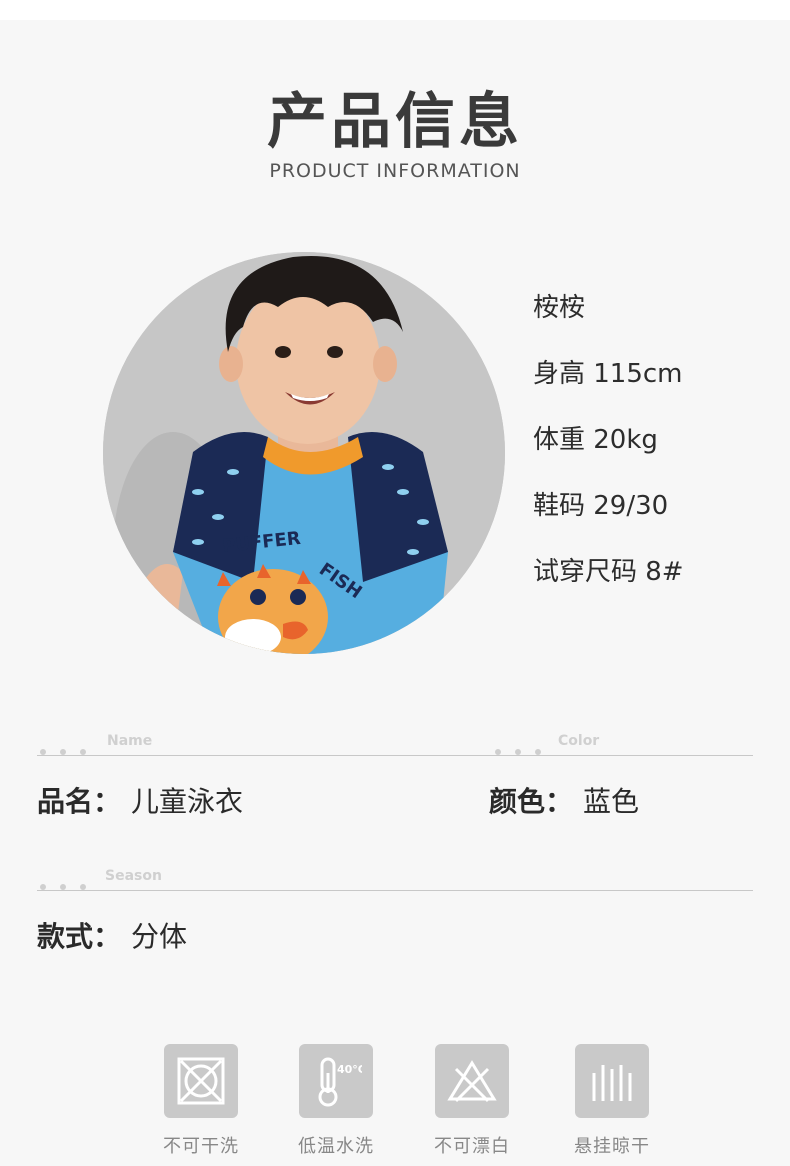  I want to click on care-label: 不可漂白, so click(472, 1146).